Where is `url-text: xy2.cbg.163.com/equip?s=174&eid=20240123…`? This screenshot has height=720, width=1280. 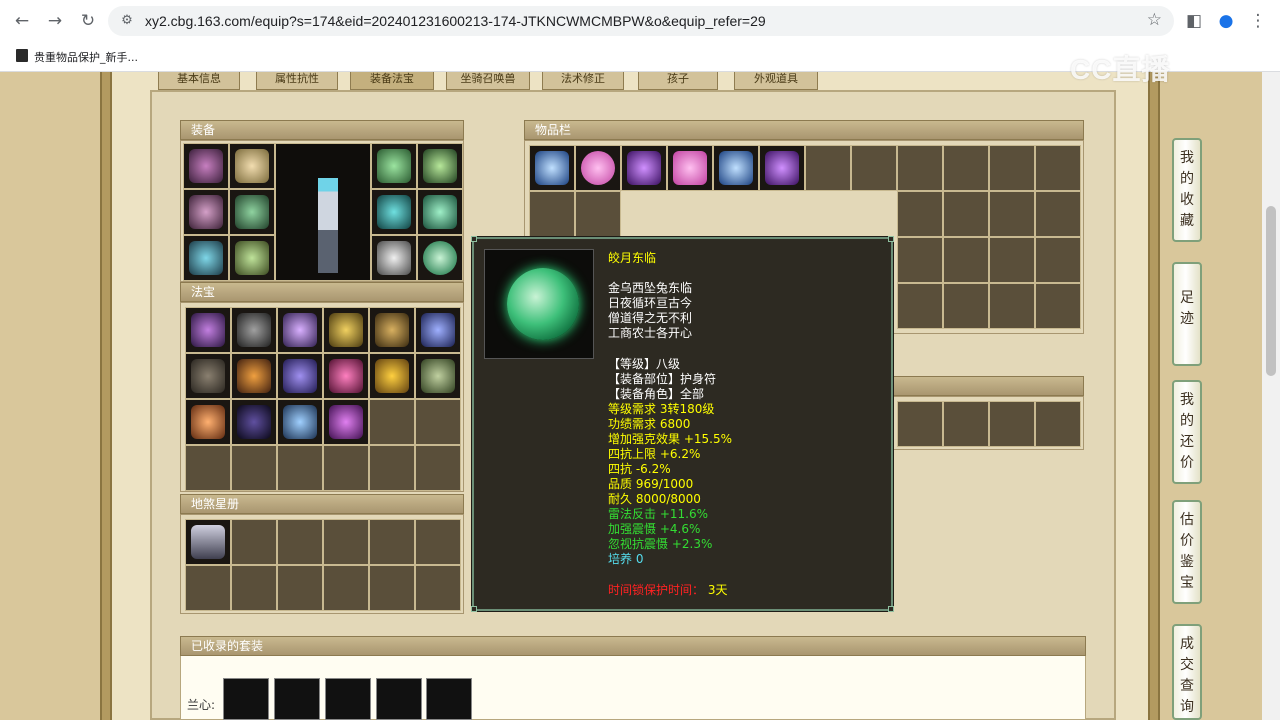 url-text: xy2.cbg.163.com/equip?s=174&eid=20240123… is located at coordinates (455, 21).